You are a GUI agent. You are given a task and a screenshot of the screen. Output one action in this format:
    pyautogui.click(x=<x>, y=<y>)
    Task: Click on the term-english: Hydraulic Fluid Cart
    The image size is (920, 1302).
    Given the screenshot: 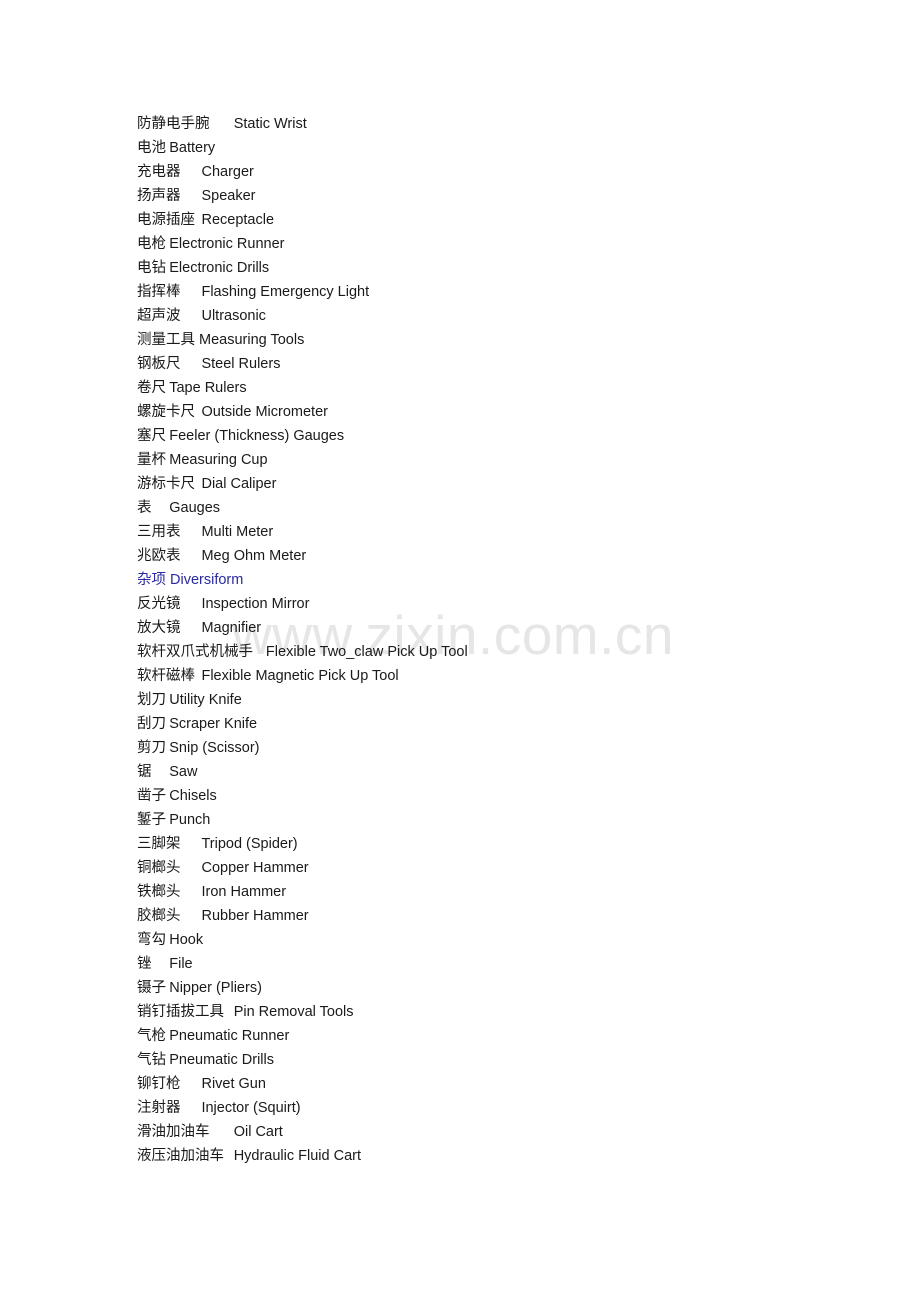 What is the action you would take?
    pyautogui.click(x=297, y=1156)
    